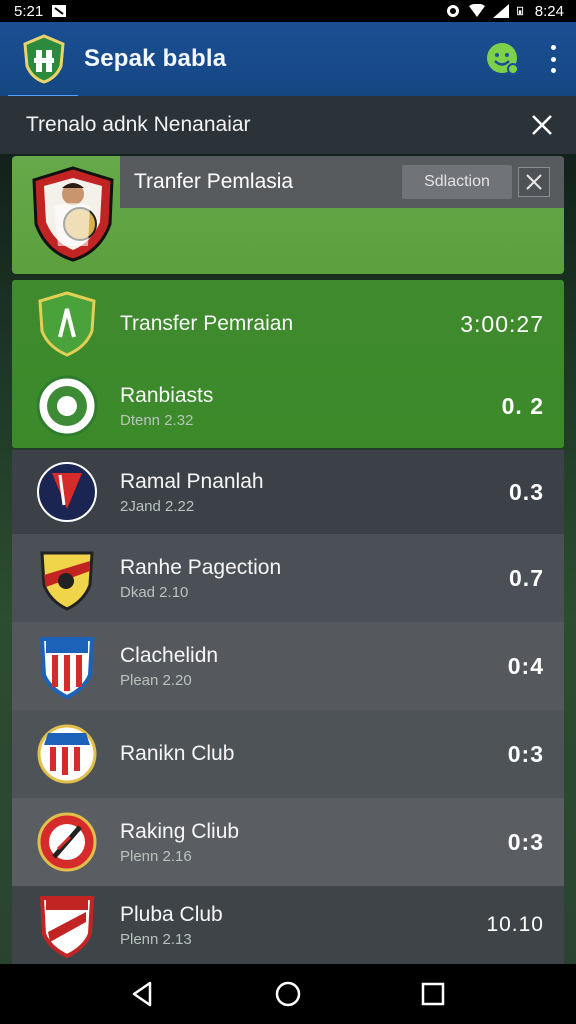 Image resolution: width=576 pixels, height=1024 pixels. Describe the element at coordinates (67, 754) in the screenshot. I see `round-striped-crest-icon` at that location.